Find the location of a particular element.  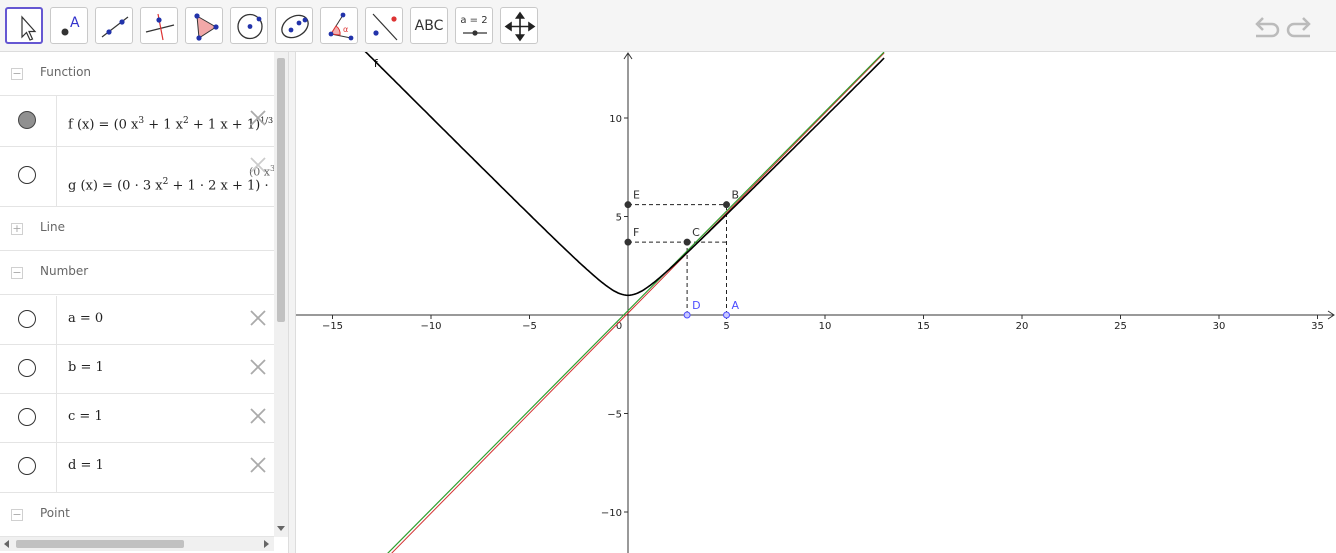

formula-lhs: g (x) = is located at coordinates (93, 186).